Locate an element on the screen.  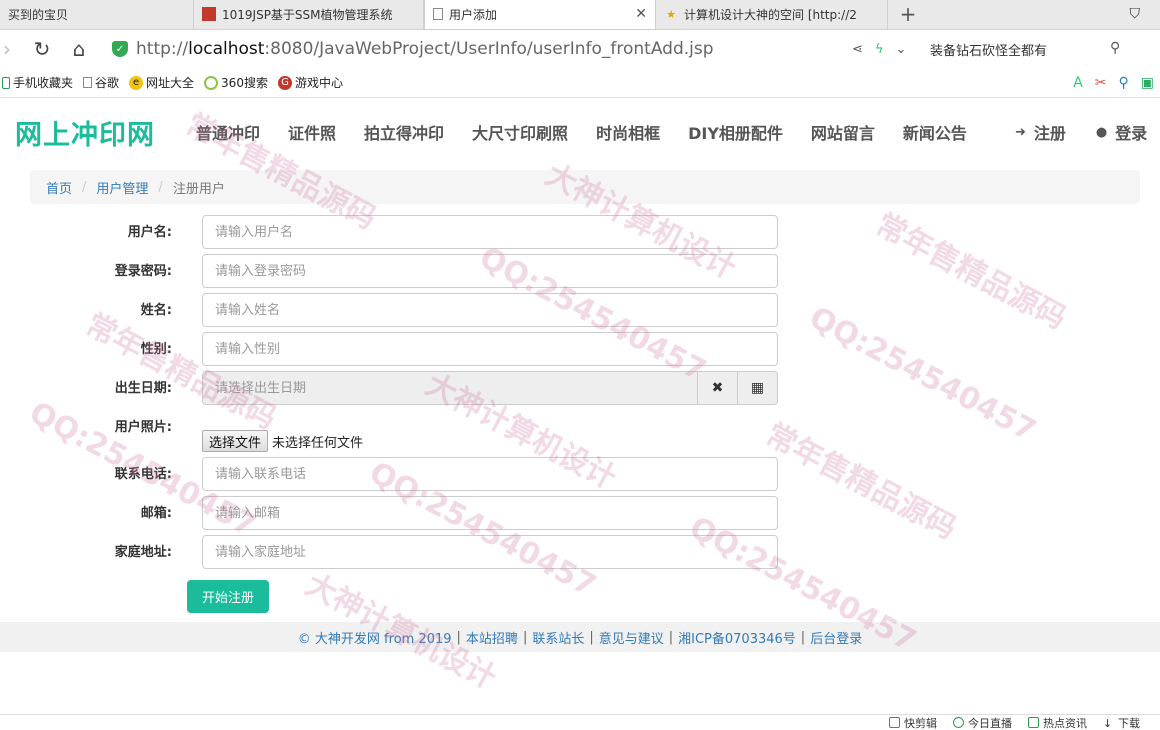
form-row-phone: 联系电话: is located at coordinates (580, 474).